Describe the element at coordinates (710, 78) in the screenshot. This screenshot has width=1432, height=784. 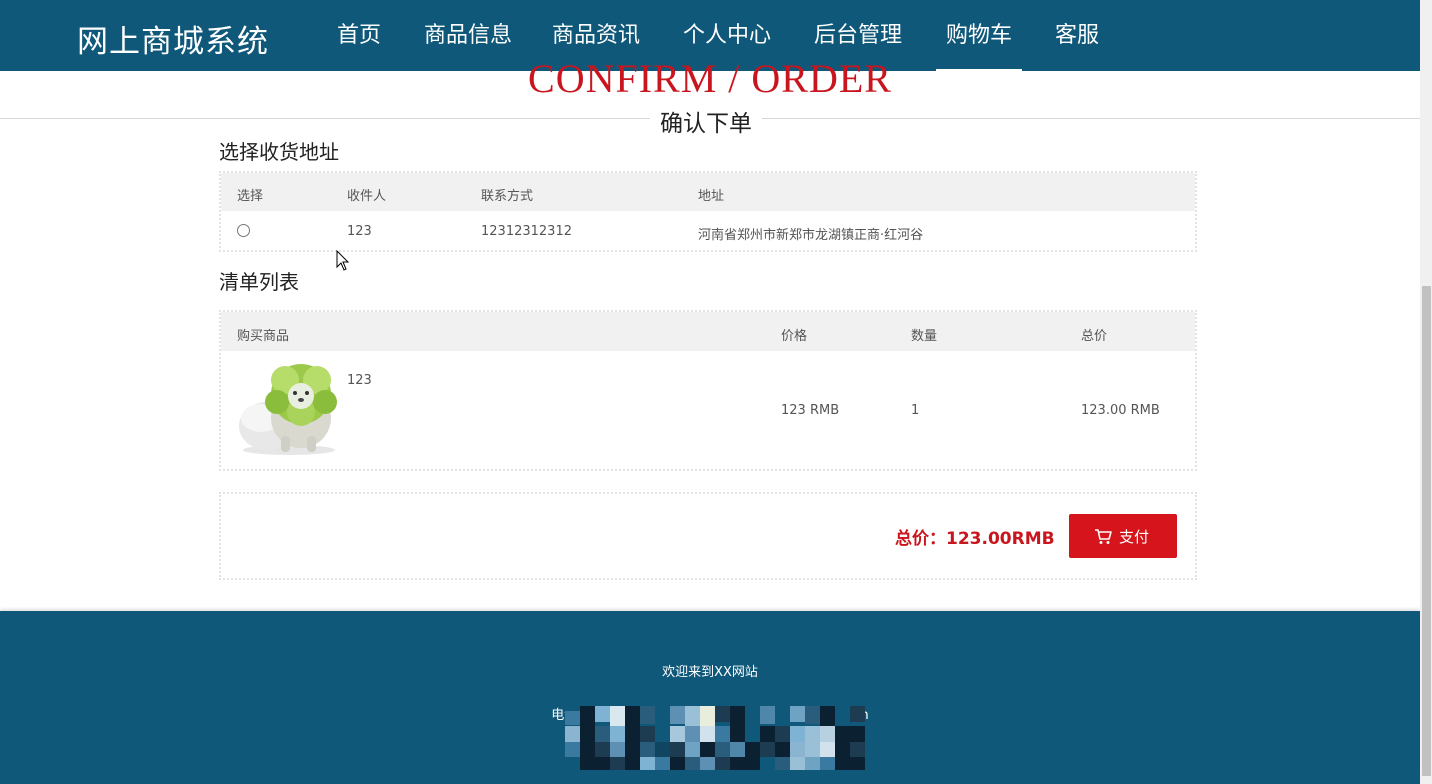
I see `page-title-en: CONFIRM / ORDER` at that location.